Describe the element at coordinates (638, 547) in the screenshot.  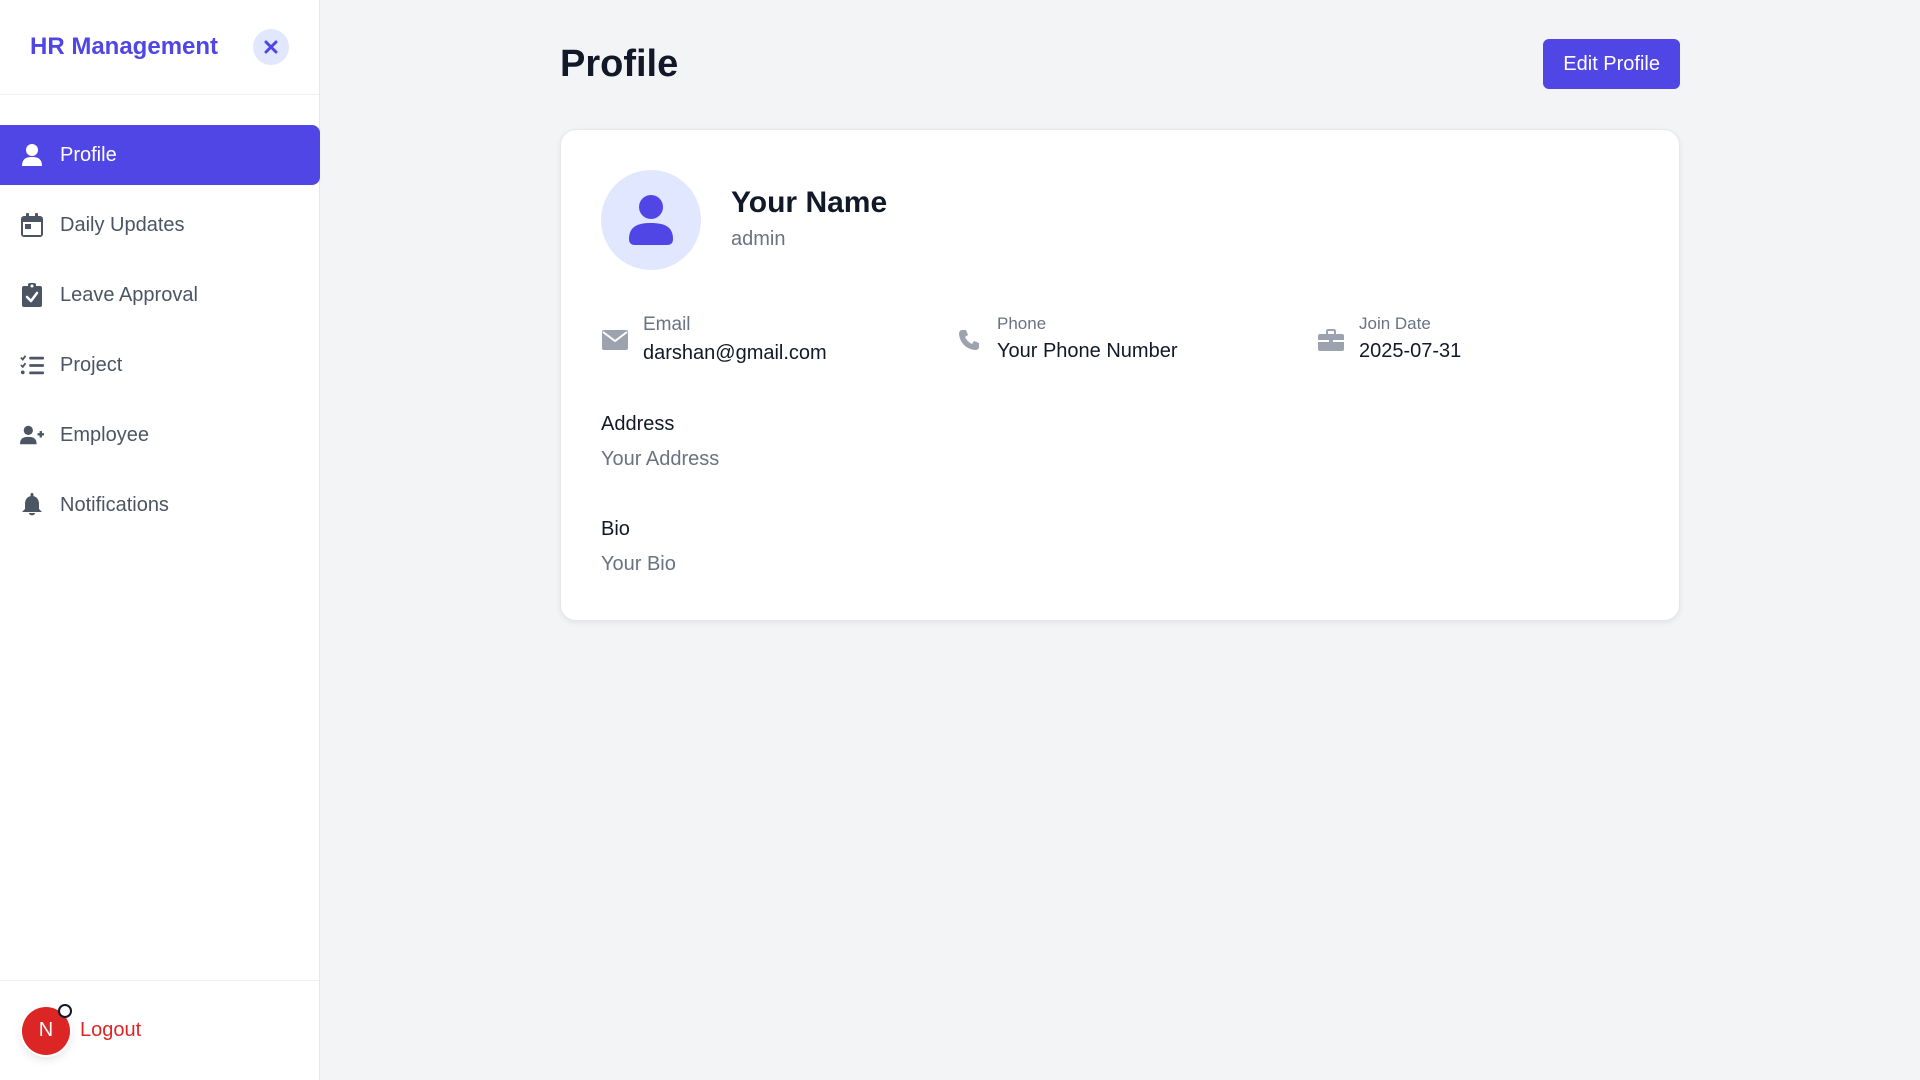
I see `bio-section: Bio Your Bio` at that location.